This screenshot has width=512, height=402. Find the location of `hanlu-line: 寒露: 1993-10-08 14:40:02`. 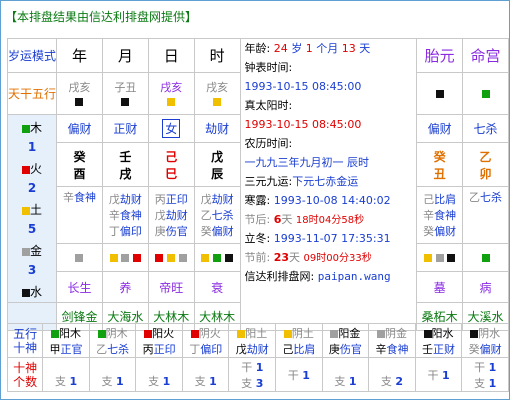

hanlu-line: 寒露: 1993-10-08 14:40:02 is located at coordinates (317, 200).